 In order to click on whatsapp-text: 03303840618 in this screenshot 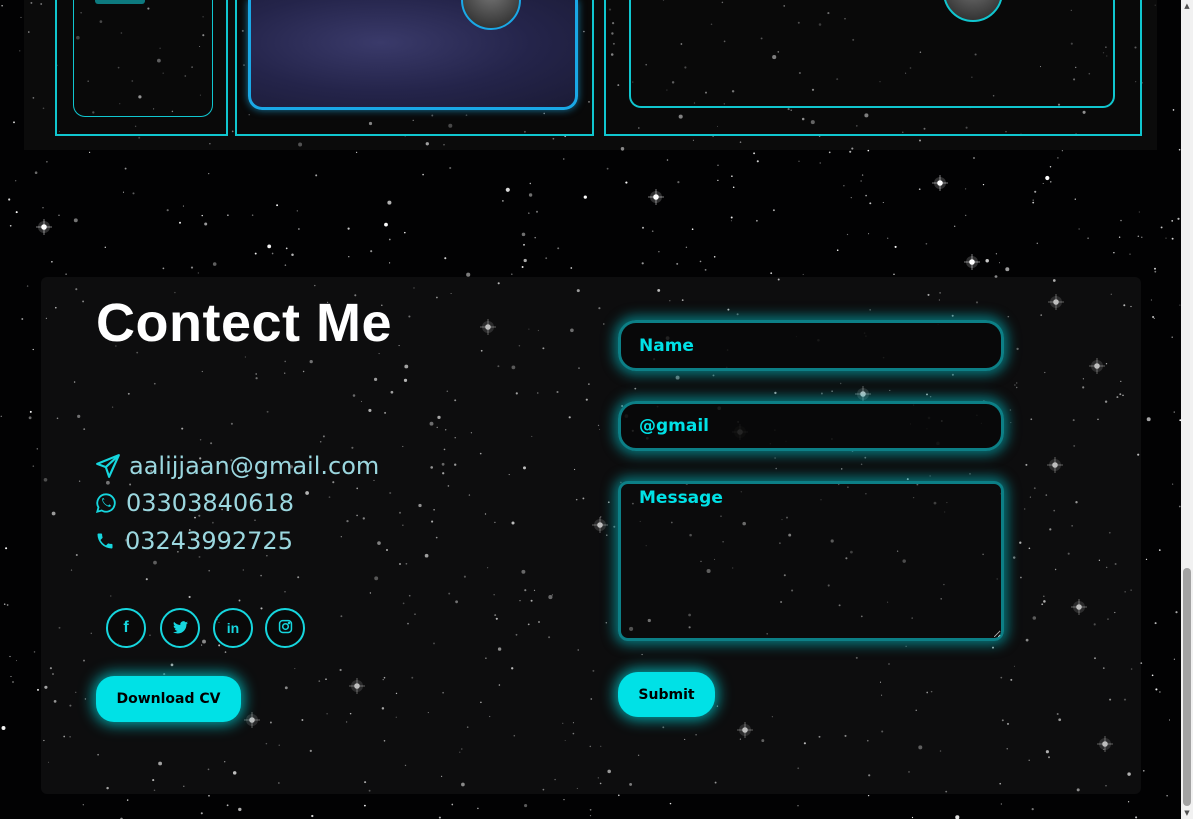, I will do `click(210, 503)`.